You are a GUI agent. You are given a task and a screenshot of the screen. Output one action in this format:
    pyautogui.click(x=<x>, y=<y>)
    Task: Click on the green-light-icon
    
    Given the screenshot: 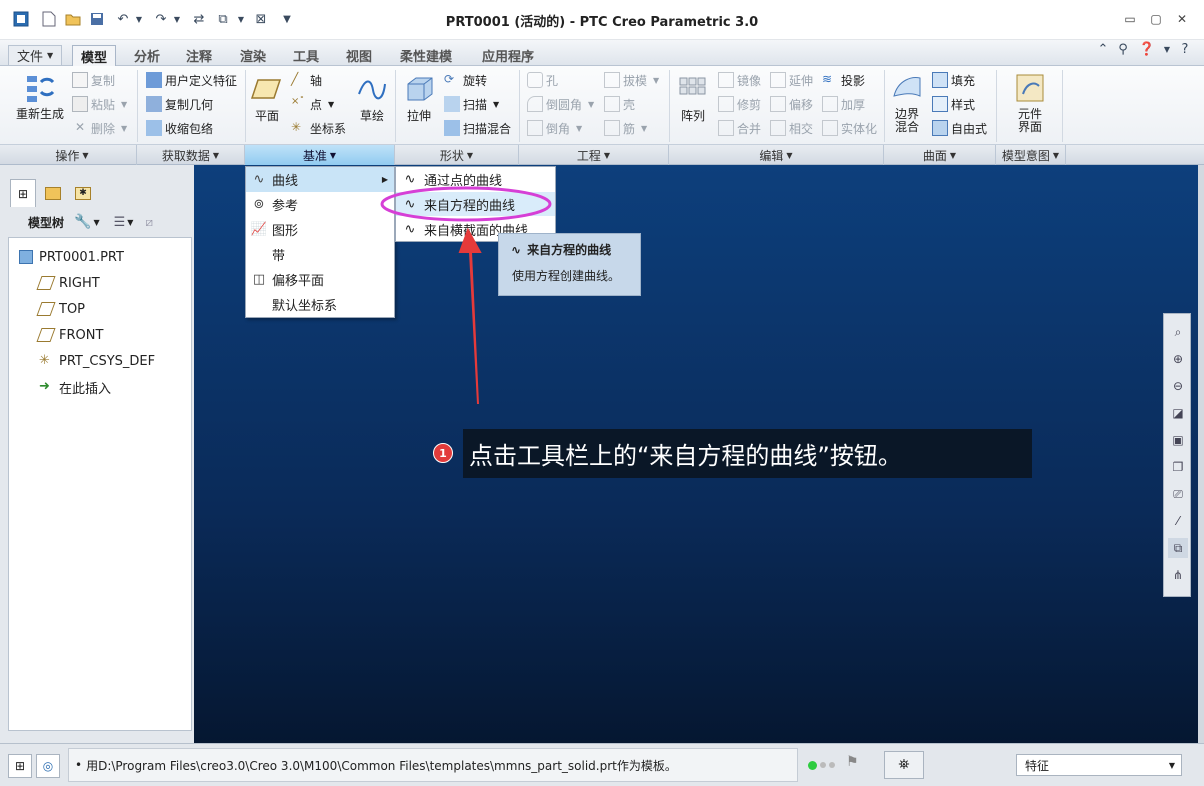 What is the action you would take?
    pyautogui.click(x=812, y=765)
    